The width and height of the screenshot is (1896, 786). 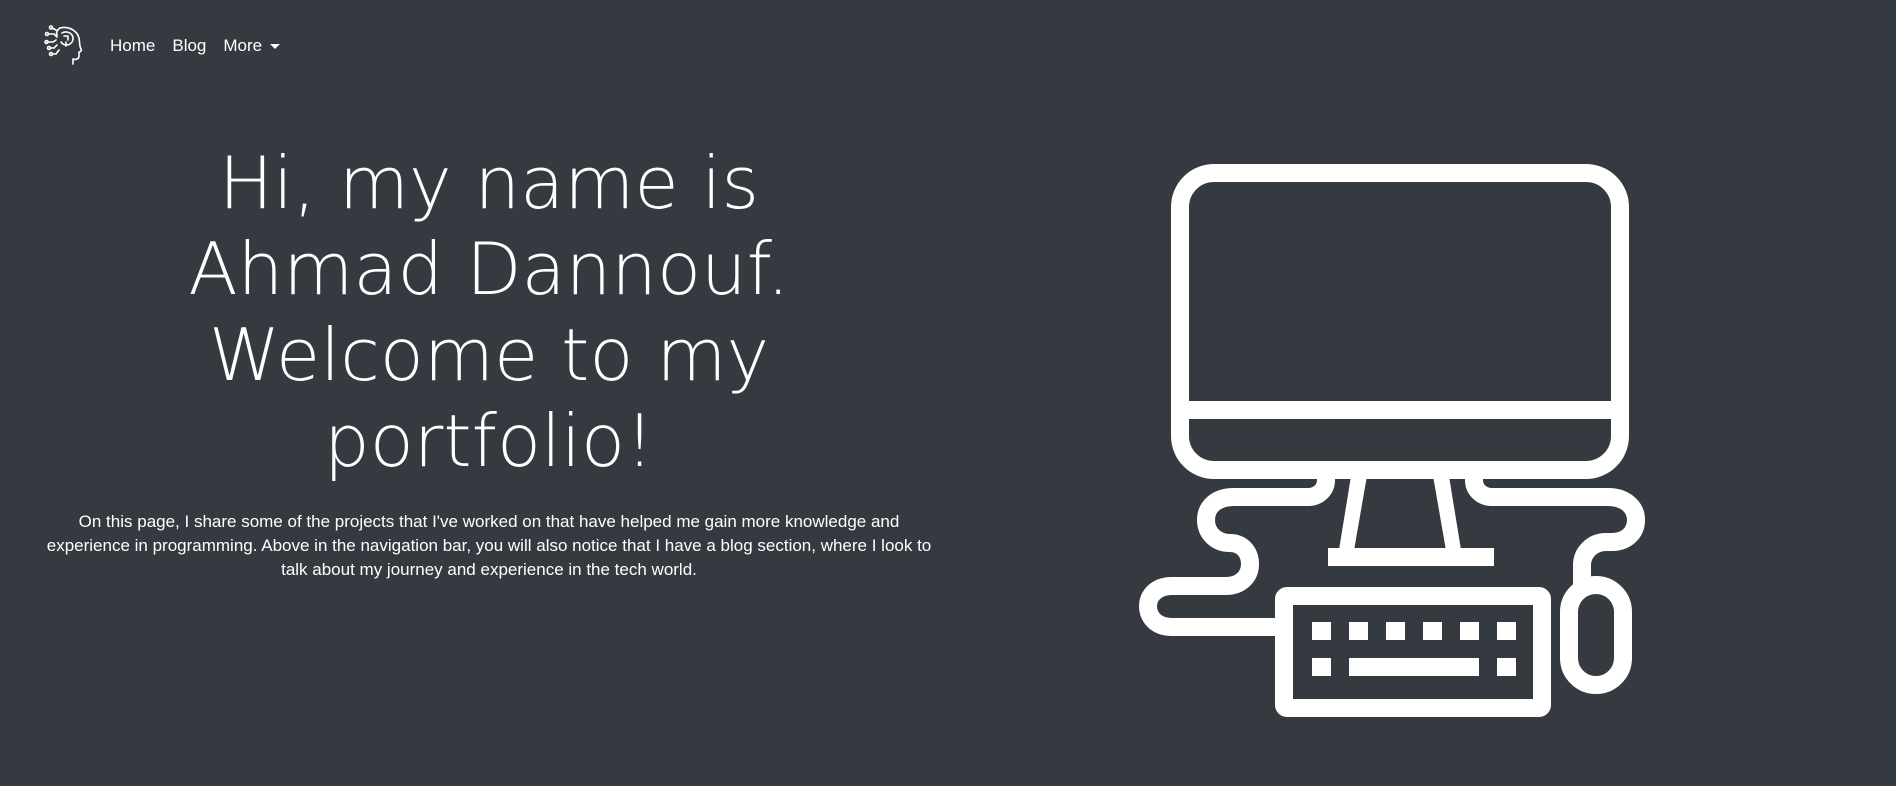 I want to click on nav-link-home: Home, so click(x=132, y=46).